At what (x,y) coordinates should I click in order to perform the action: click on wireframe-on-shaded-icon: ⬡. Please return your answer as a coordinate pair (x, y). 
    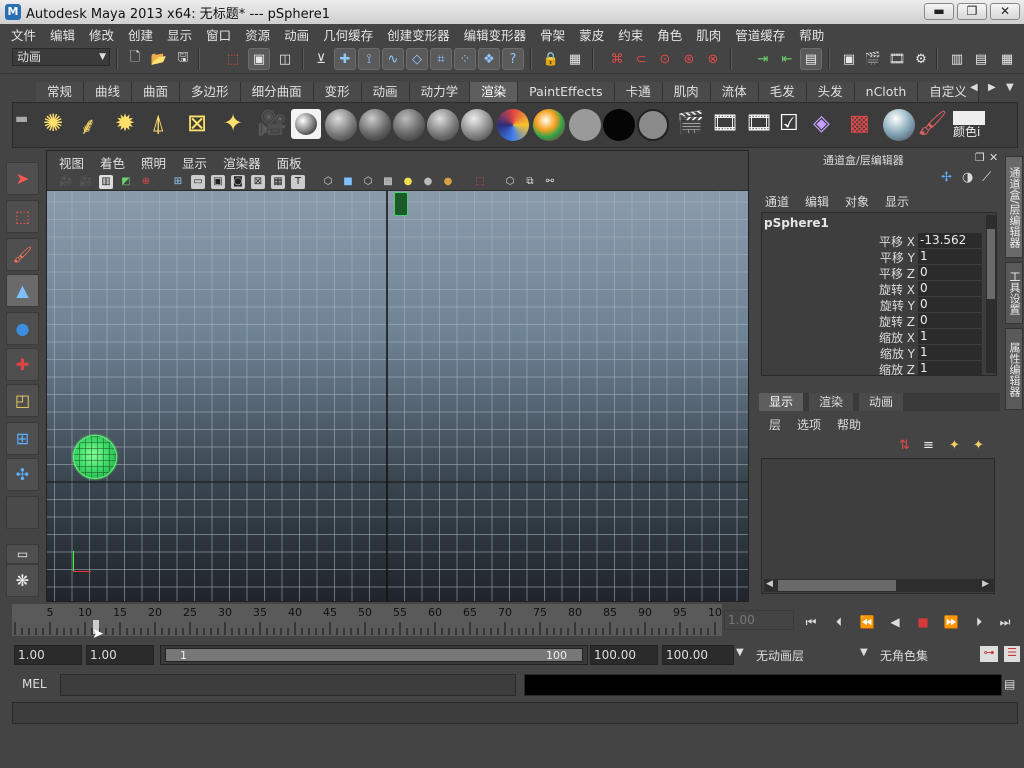
    Looking at the image, I should click on (368, 182).